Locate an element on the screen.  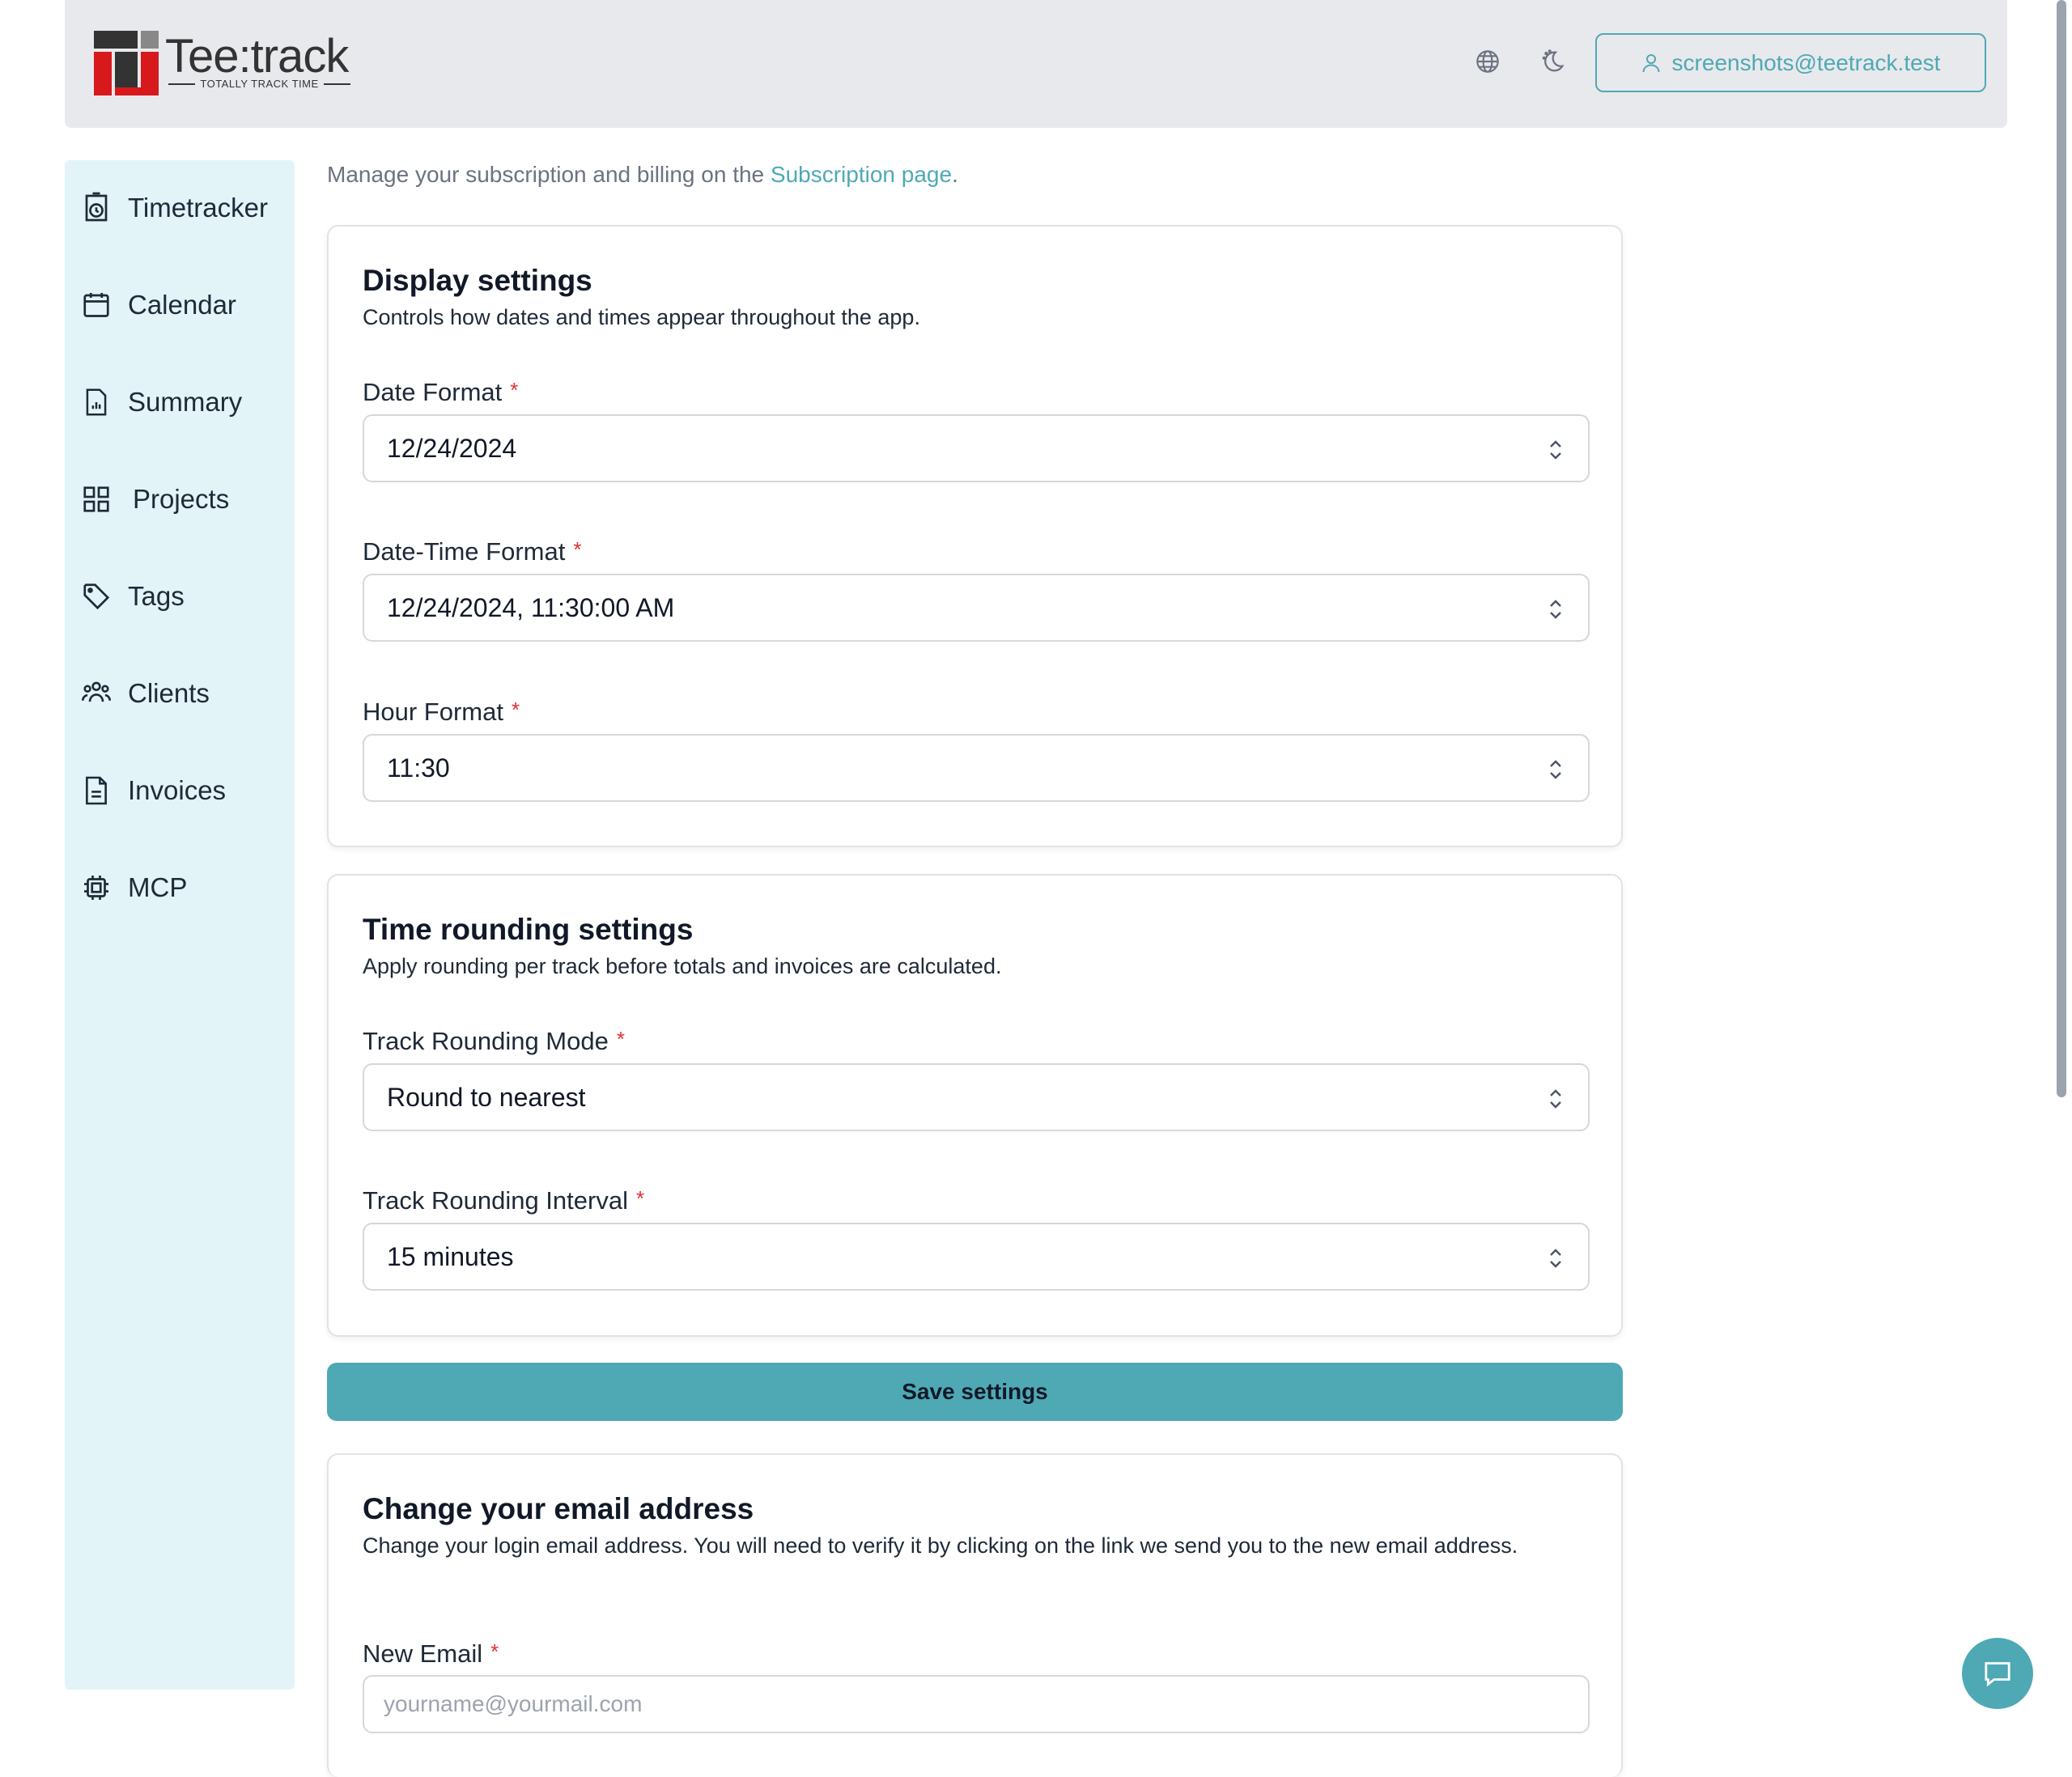
datetime-format-label: Date-Time Format * is located at coordinates (472, 551).